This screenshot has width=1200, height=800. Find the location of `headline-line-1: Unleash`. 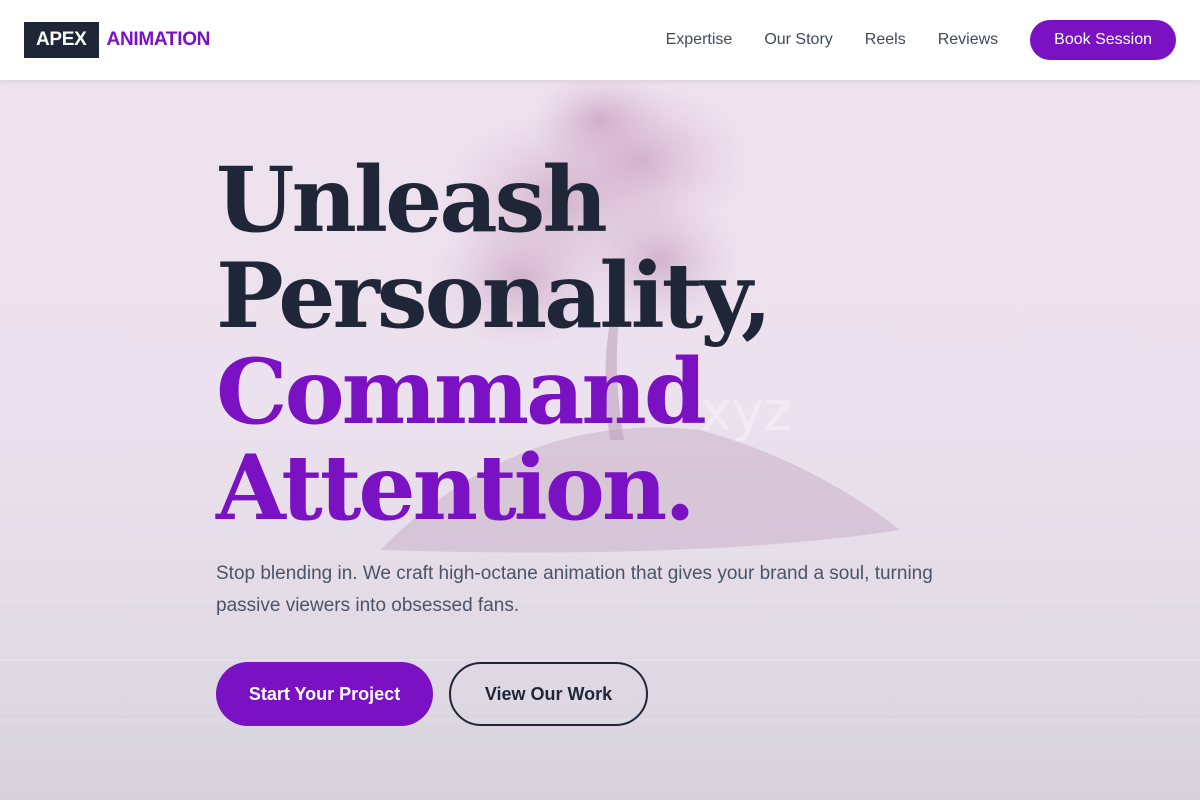

headline-line-1: Unleash is located at coordinates (412, 200).